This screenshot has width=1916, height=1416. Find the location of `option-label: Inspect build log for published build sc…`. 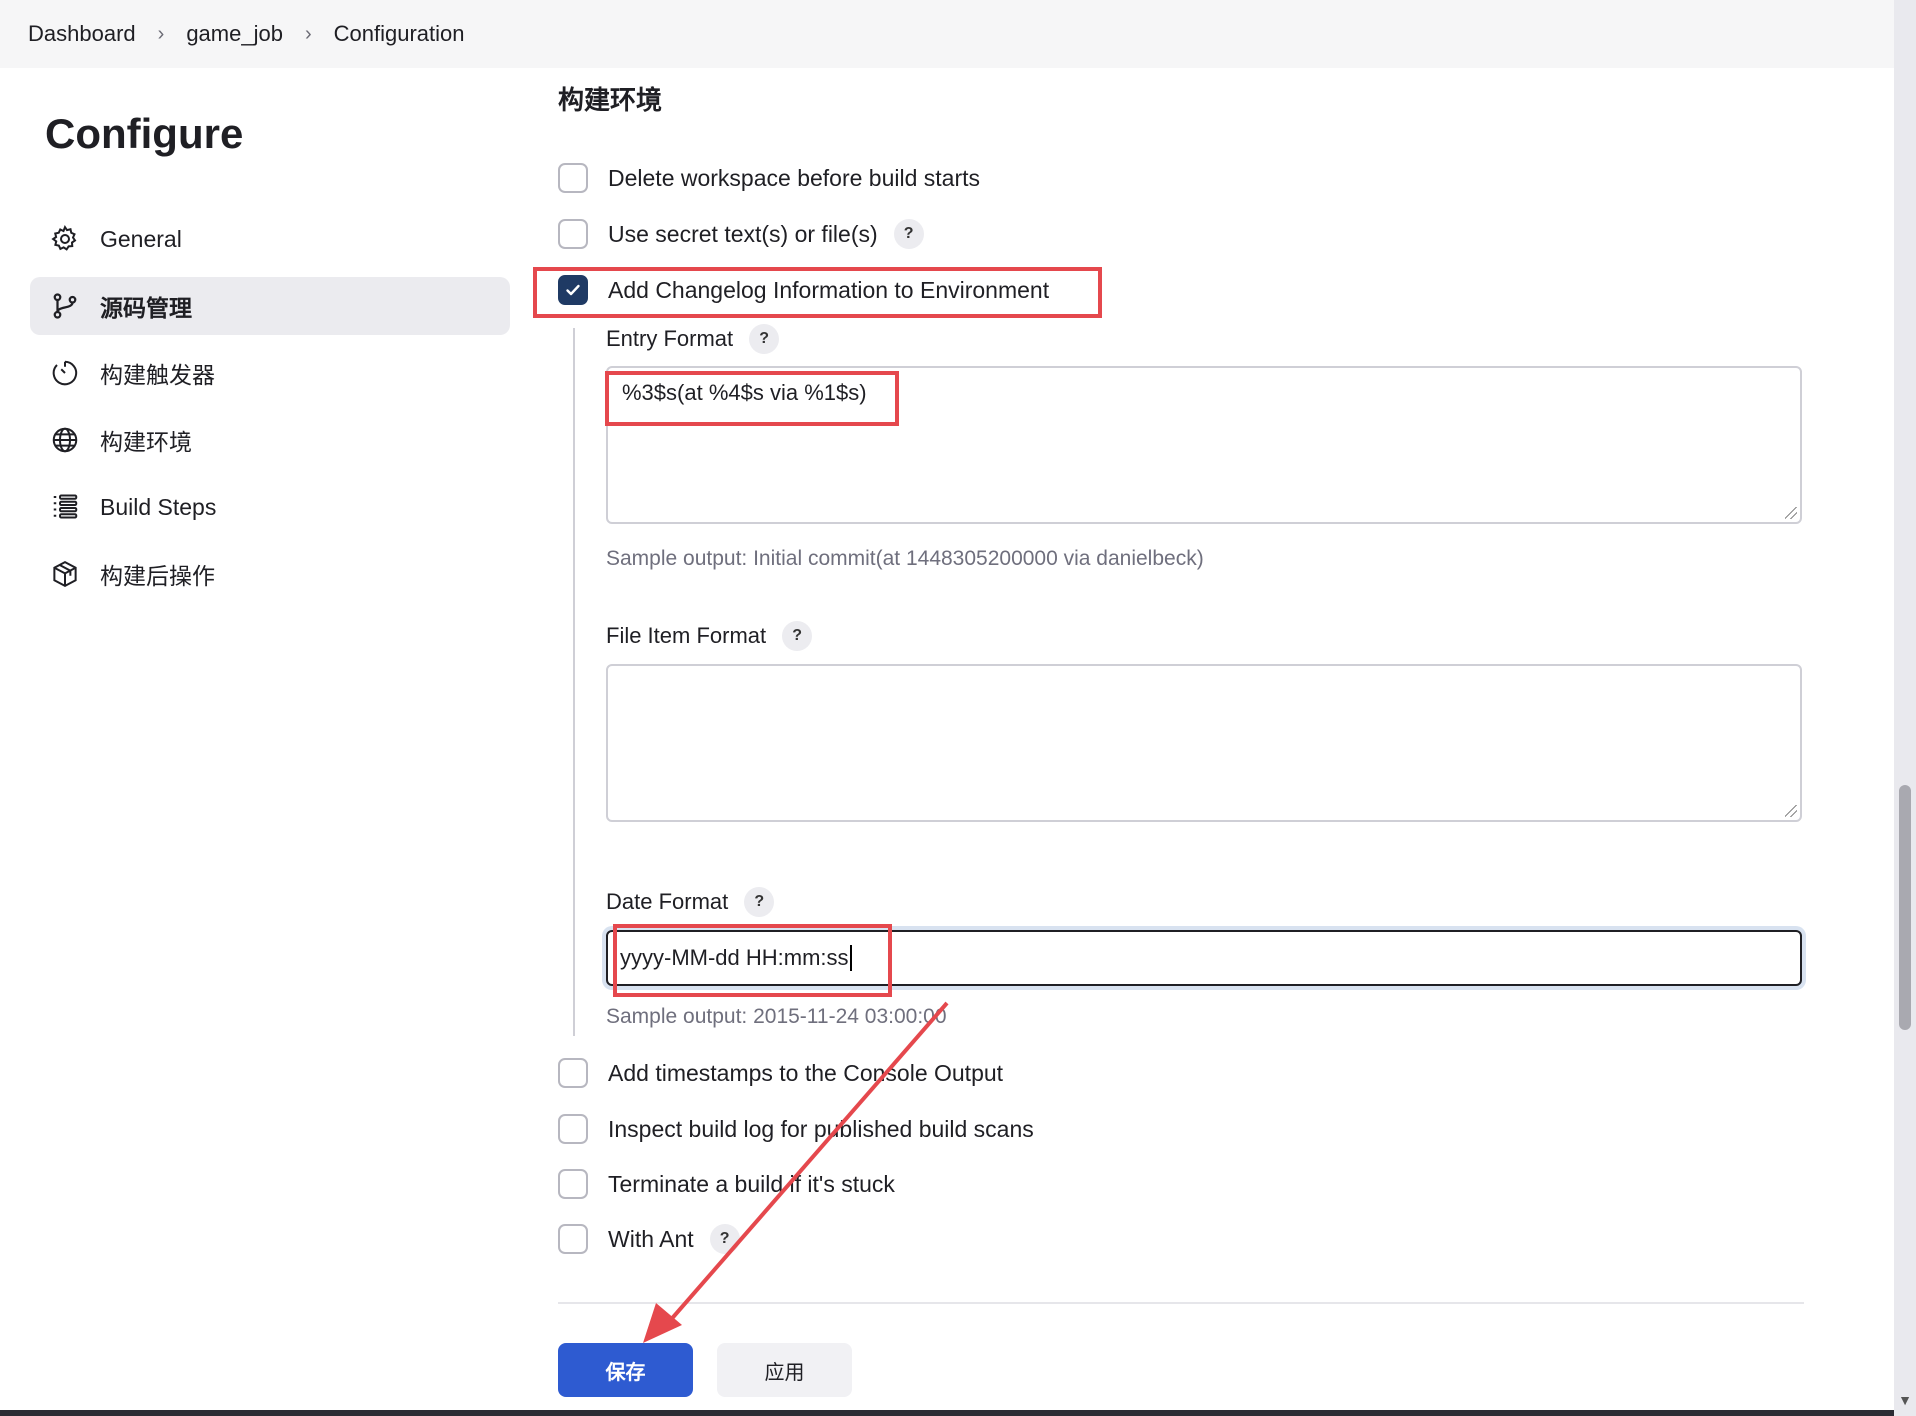

option-label: Inspect build log for published build sc… is located at coordinates (821, 1128).